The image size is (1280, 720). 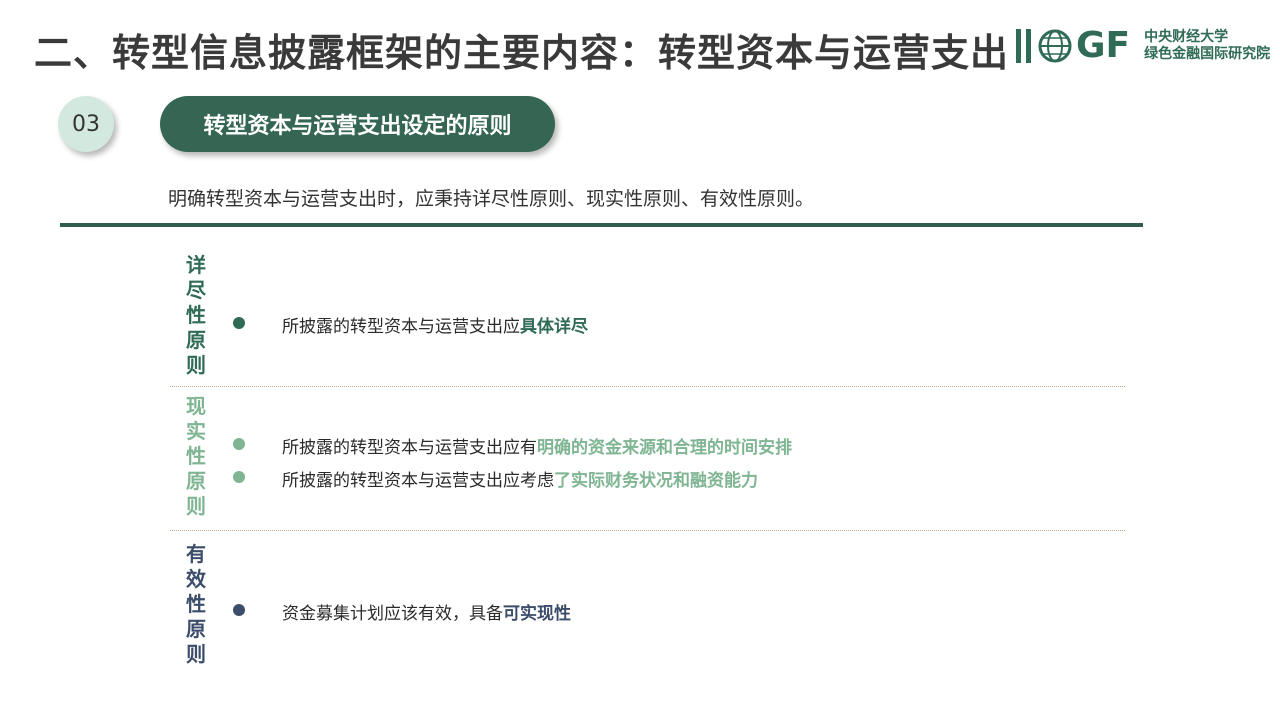 I want to click on logo-line-1: 中央财经大学, so click(x=1186, y=37).